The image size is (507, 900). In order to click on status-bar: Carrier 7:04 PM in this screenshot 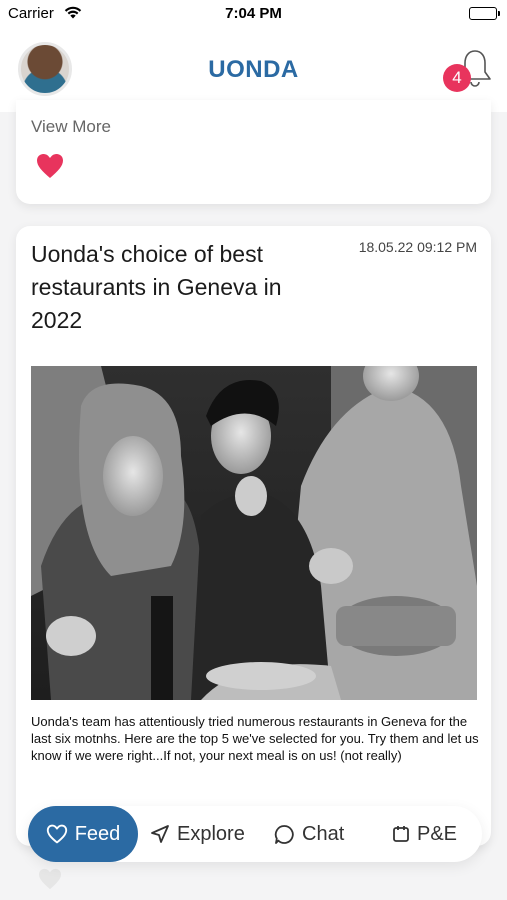, I will do `click(253, 15)`.